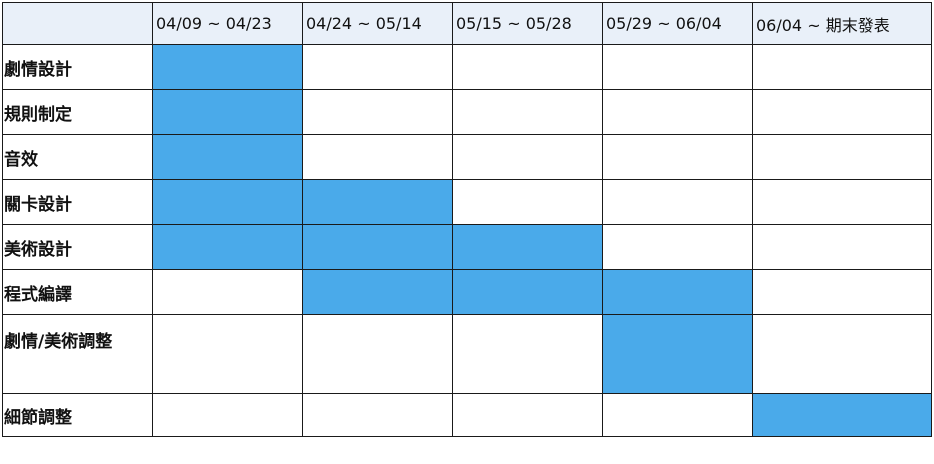  What do you see at coordinates (77, 67) in the screenshot?
I see `task-label: 劇情設計` at bounding box center [77, 67].